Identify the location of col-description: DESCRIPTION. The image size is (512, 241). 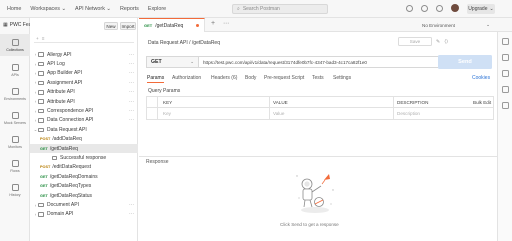
(413, 102).